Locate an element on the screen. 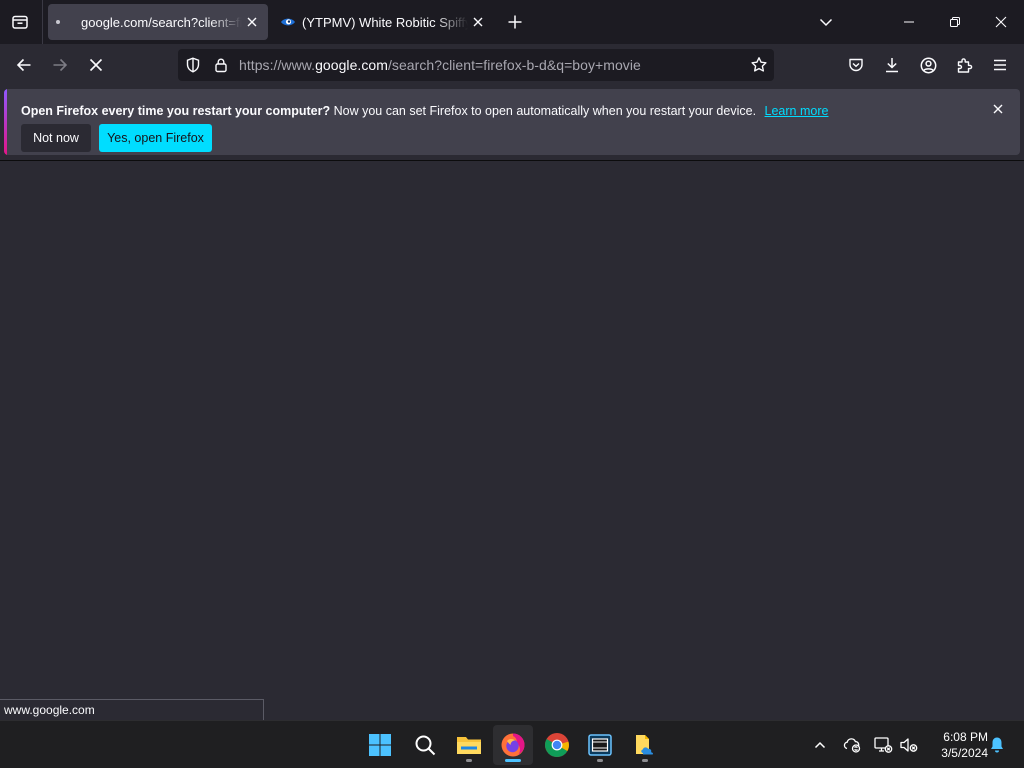 The image size is (1024, 768). start-button is located at coordinates (380, 745).